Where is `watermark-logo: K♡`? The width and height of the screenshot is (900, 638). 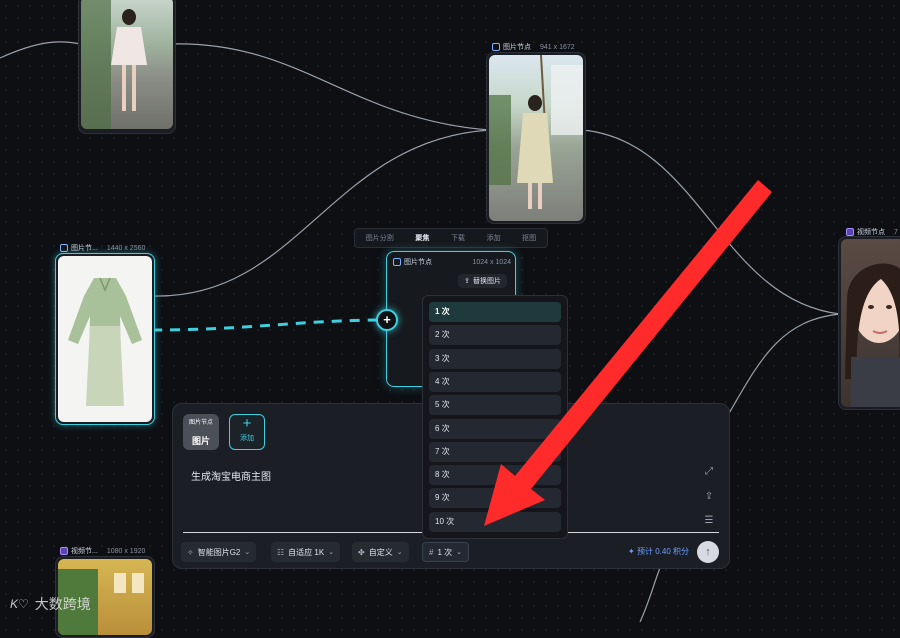 watermark-logo: K♡ is located at coordinates (19, 604).